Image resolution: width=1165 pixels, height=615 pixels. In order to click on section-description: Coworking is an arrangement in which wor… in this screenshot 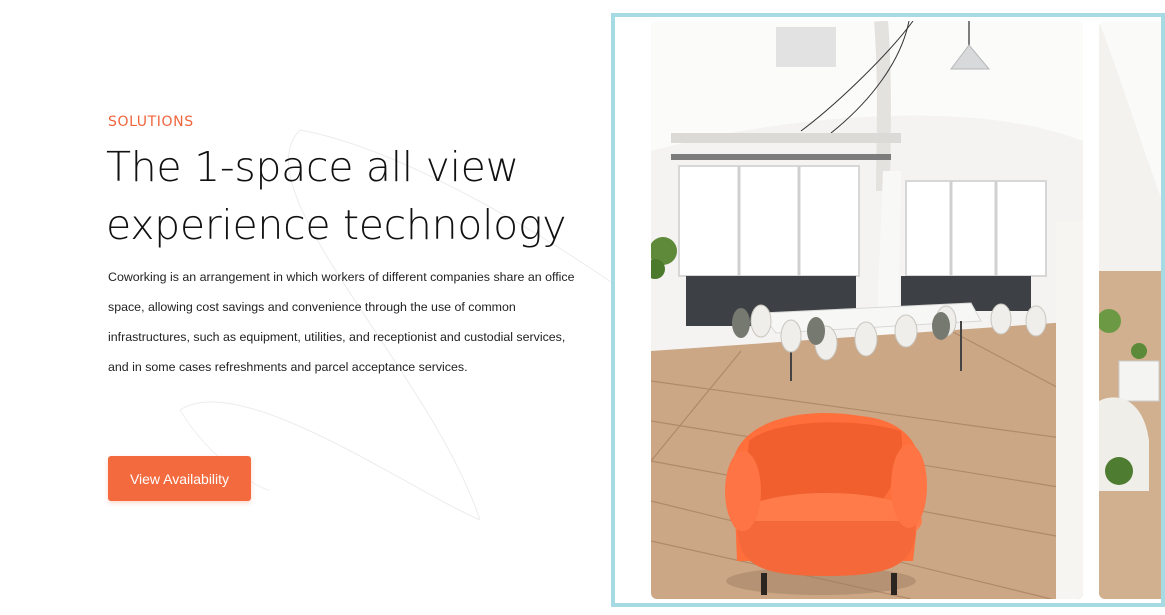, I will do `click(341, 322)`.